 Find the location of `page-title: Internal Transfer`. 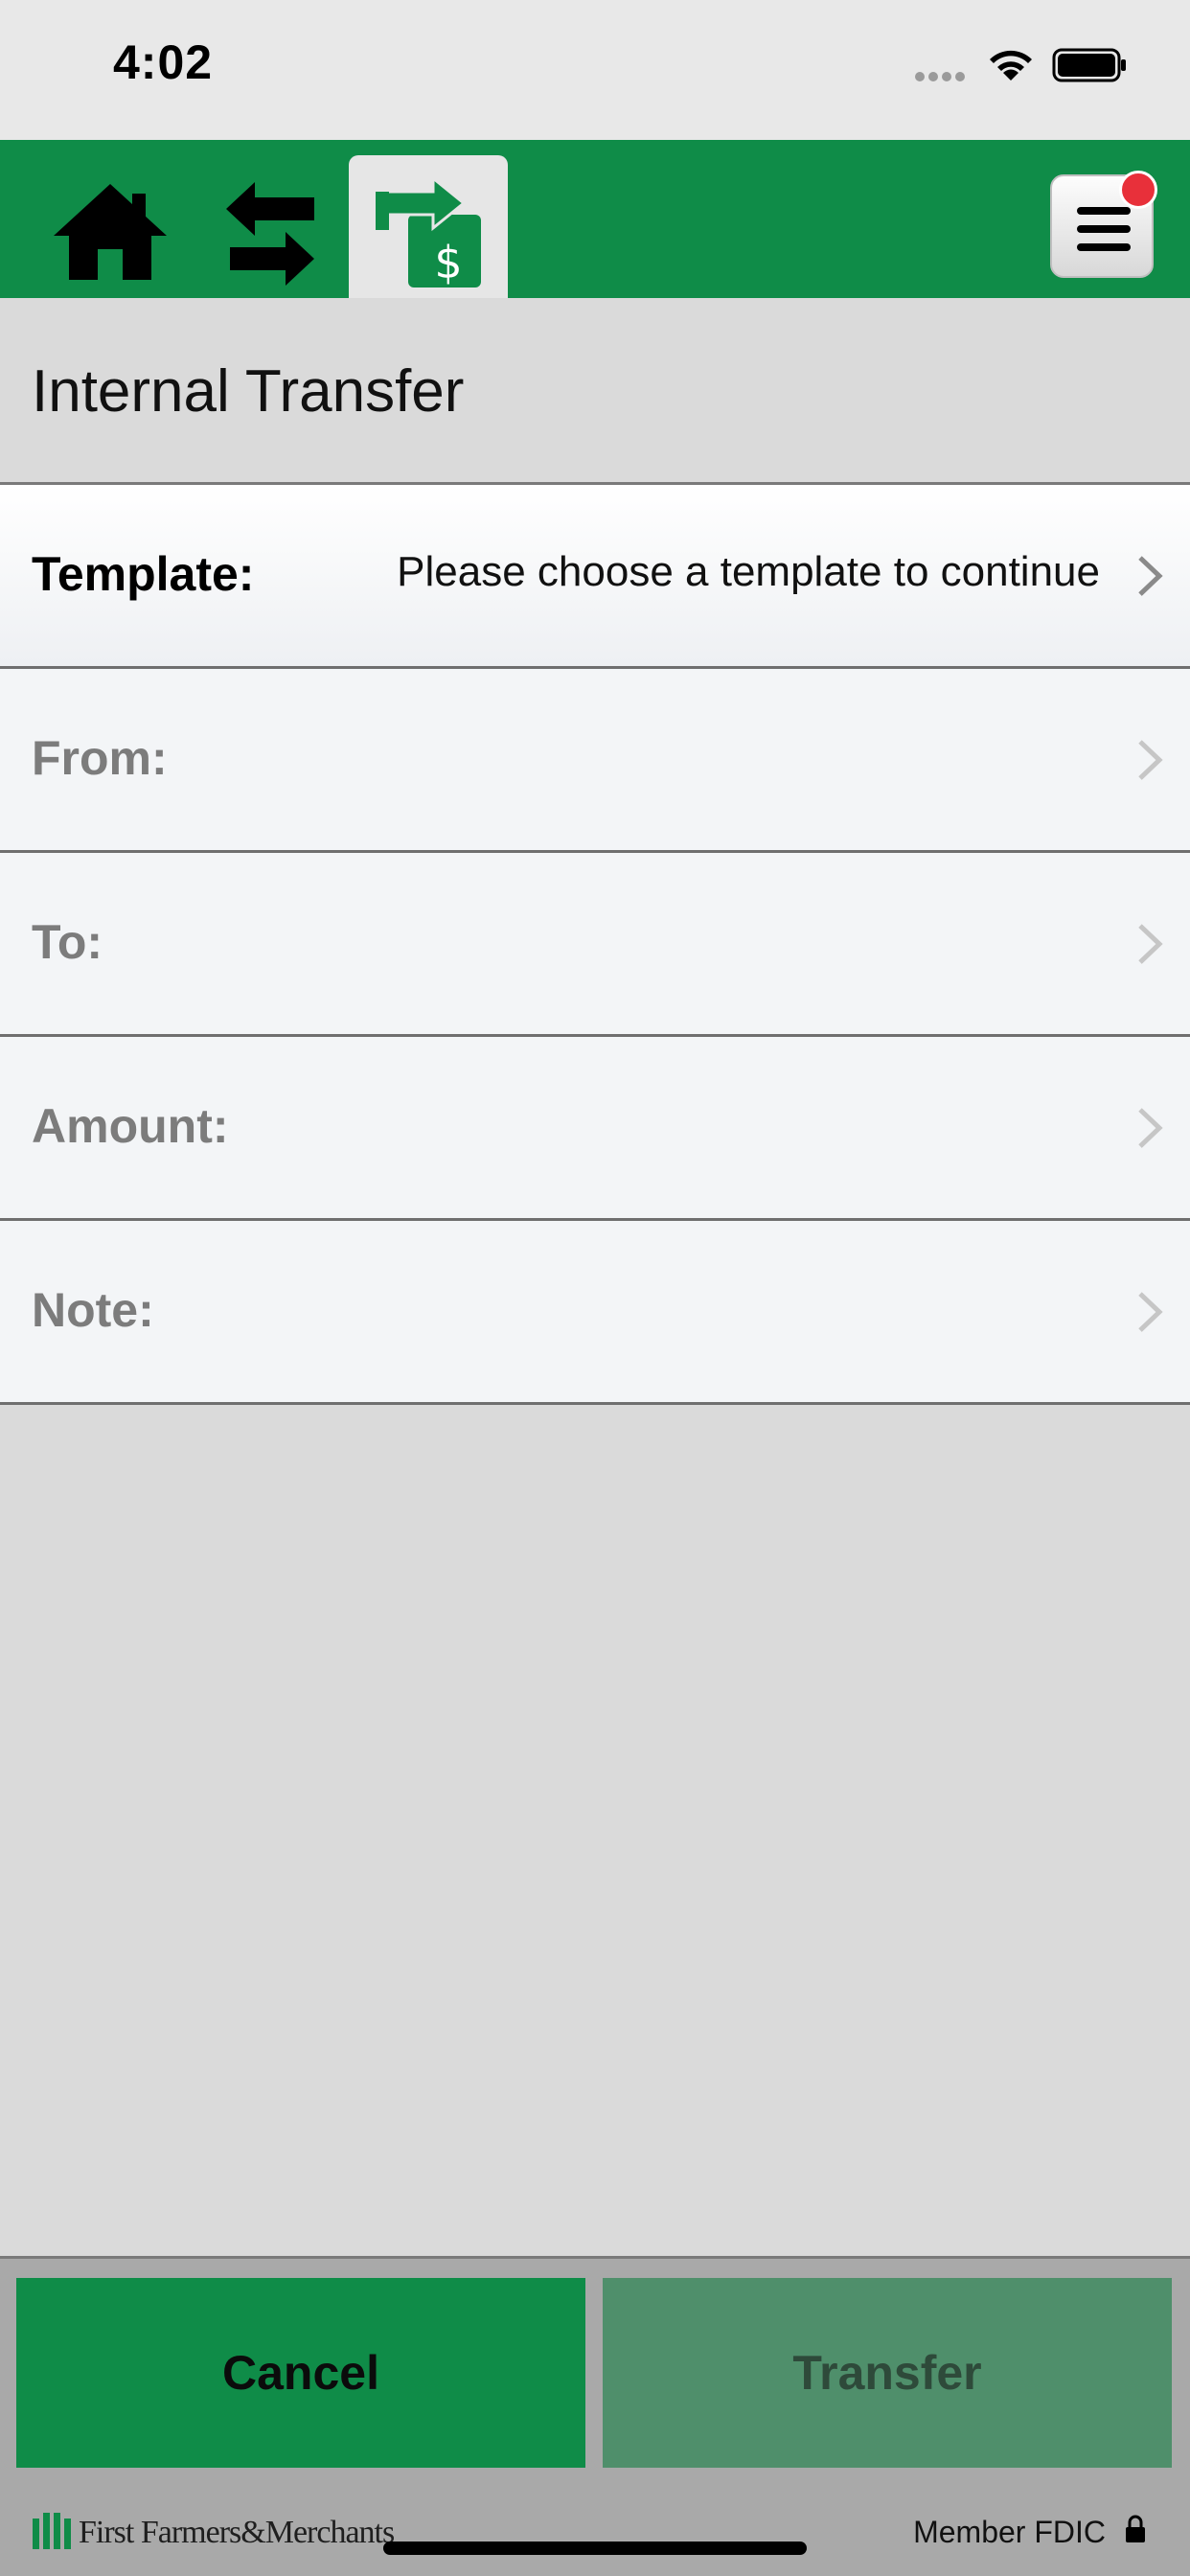

page-title: Internal Transfer is located at coordinates (249, 391).